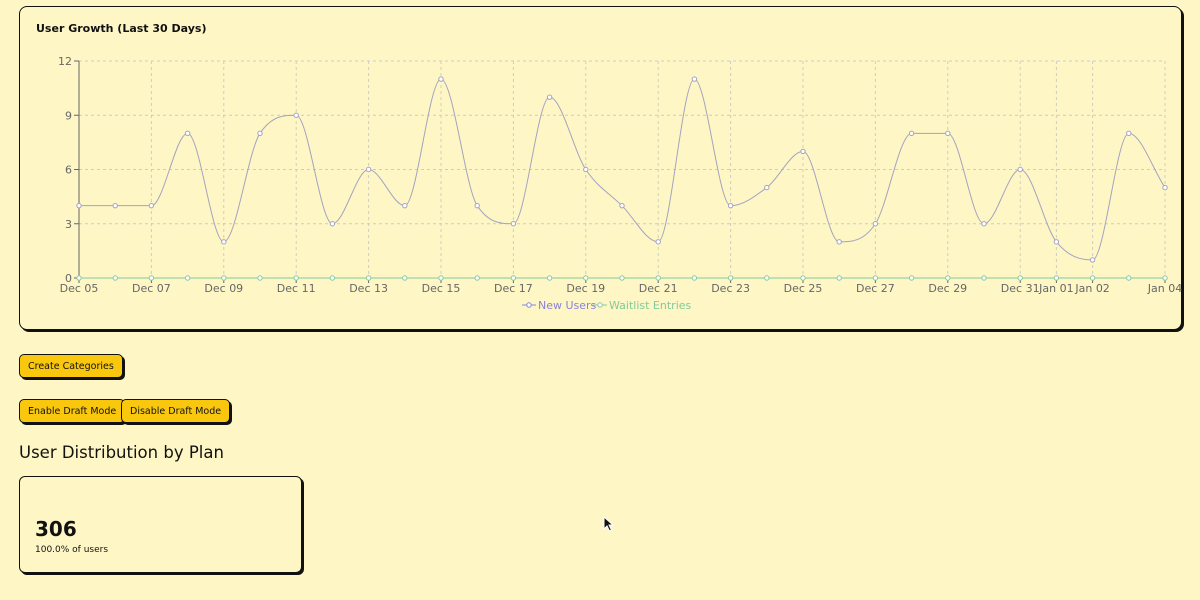  I want to click on legend-label: Waitlist Entries, so click(650, 305).